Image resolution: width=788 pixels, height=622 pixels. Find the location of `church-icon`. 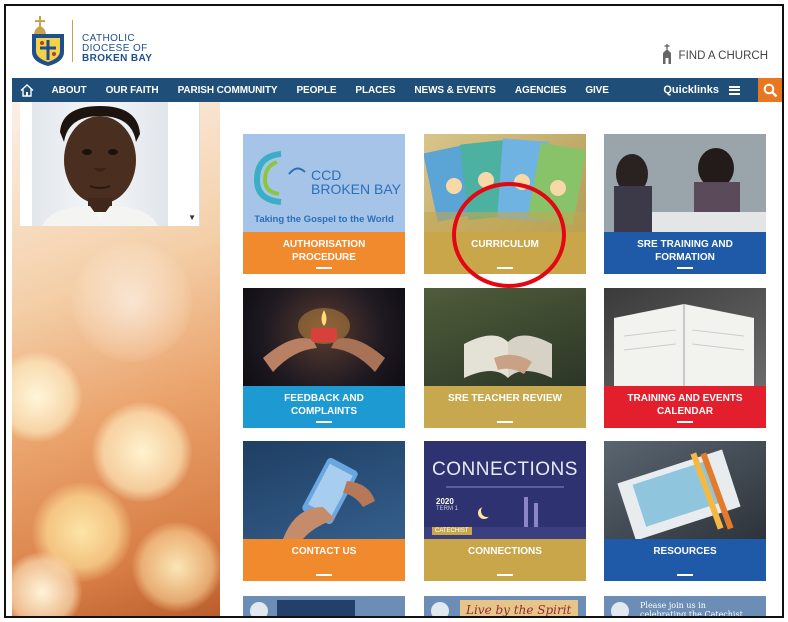

church-icon is located at coordinates (667, 55).